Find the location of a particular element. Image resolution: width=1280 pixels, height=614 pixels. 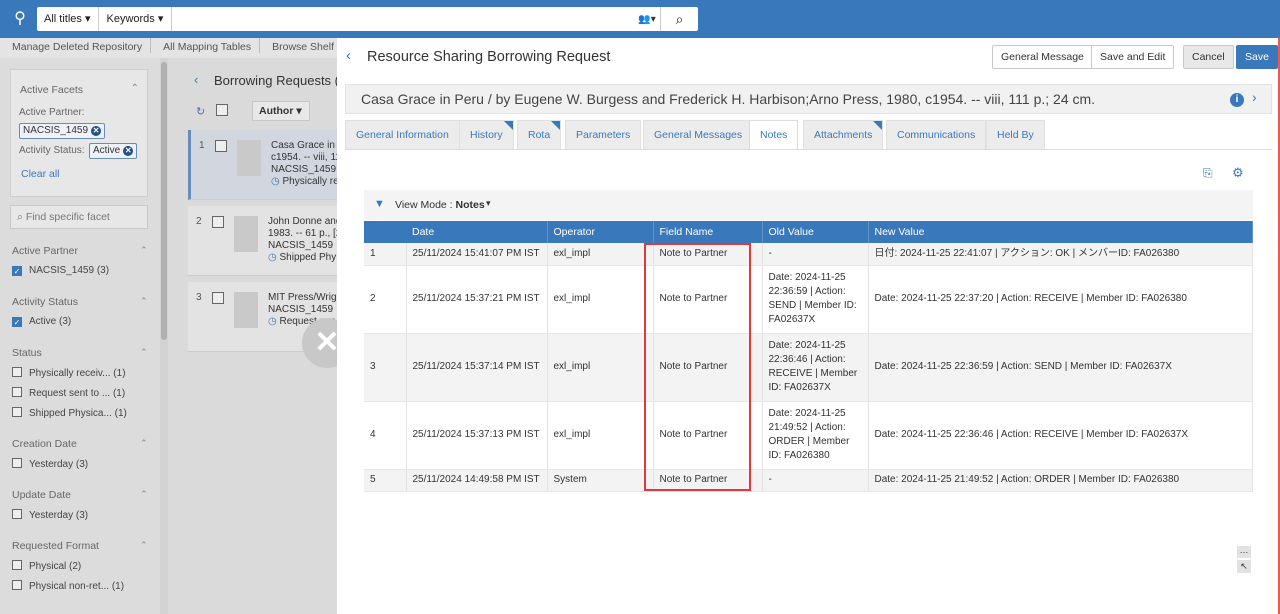

gear-icon: ⚙ is located at coordinates (1238, 173).